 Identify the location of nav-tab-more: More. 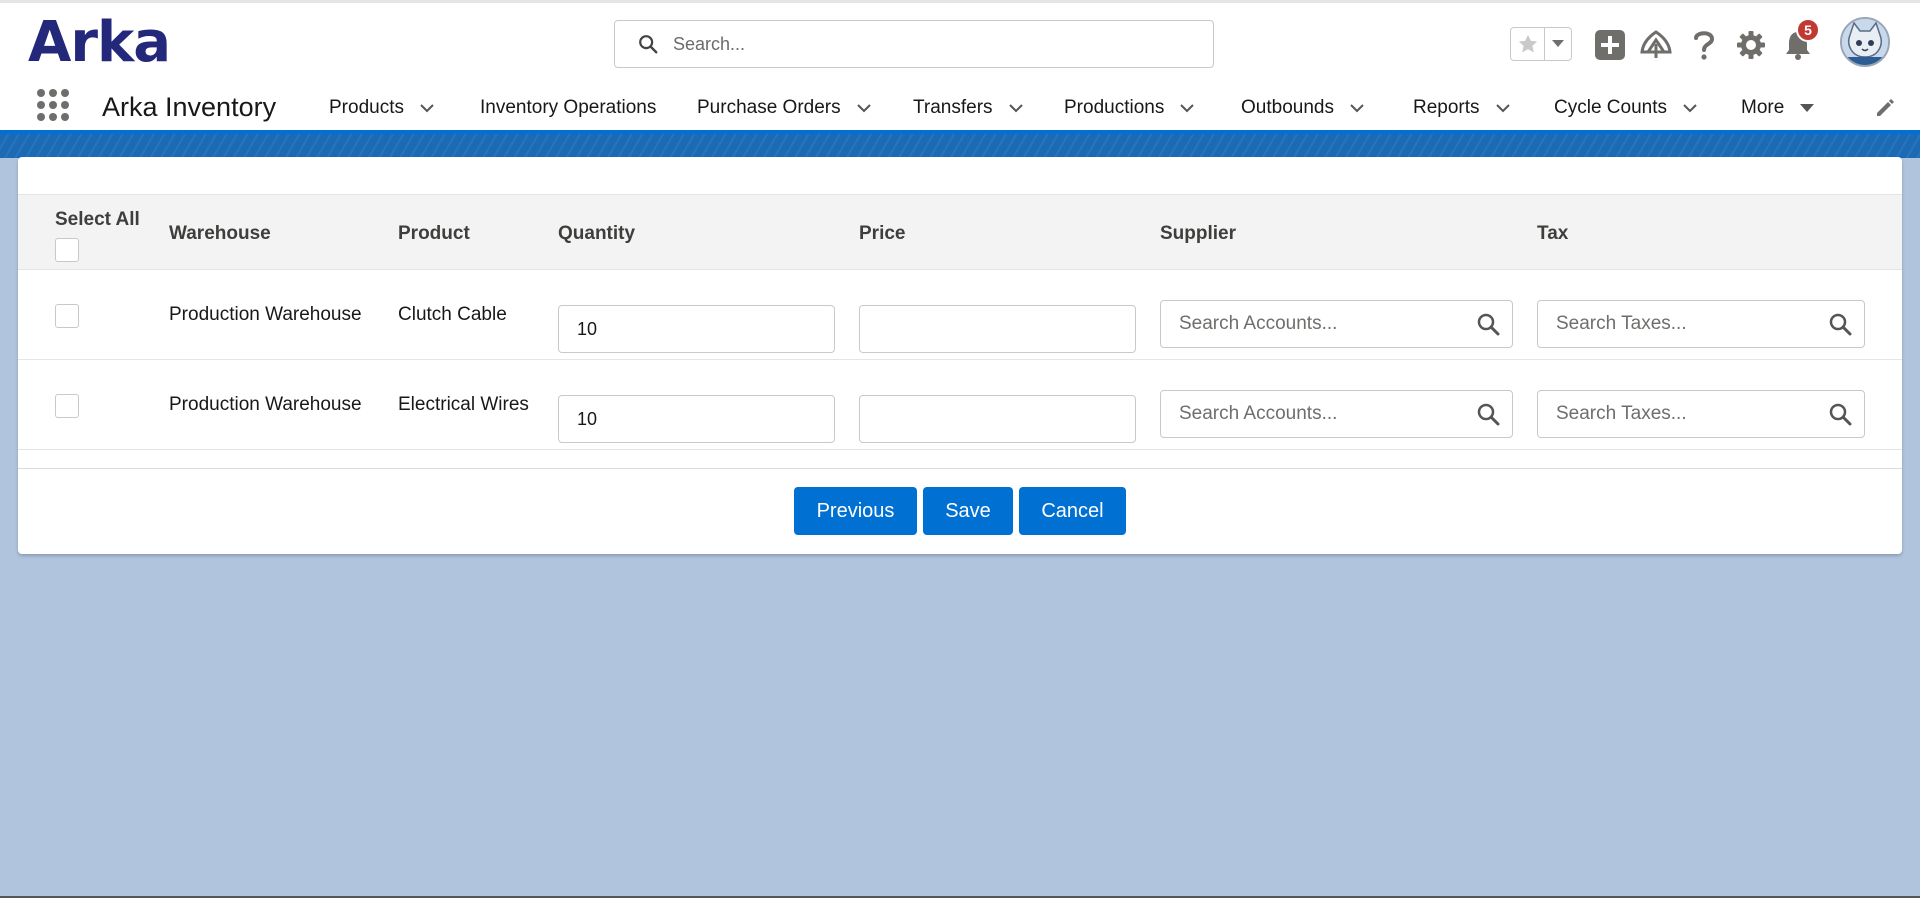
(1778, 108).